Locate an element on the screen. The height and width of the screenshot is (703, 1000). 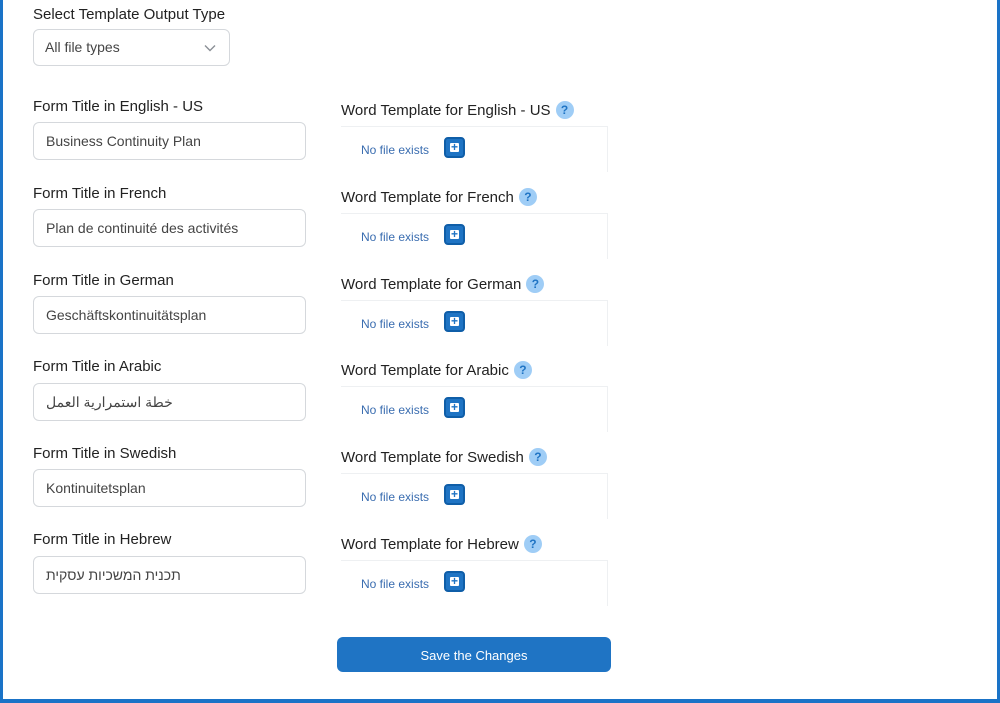
title-input-arabic: خطة استمرارية العمل is located at coordinates (169, 402).